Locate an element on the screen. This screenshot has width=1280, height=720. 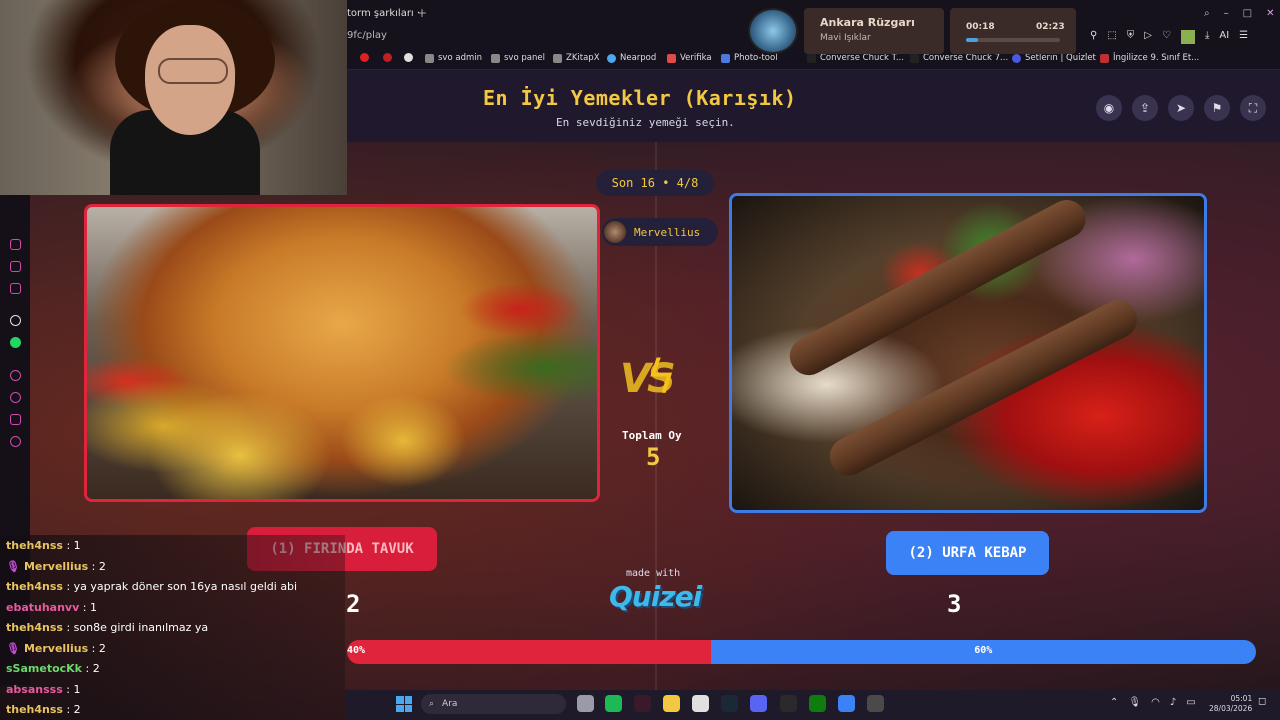
profile-icon is located at coordinates (1187, 37).